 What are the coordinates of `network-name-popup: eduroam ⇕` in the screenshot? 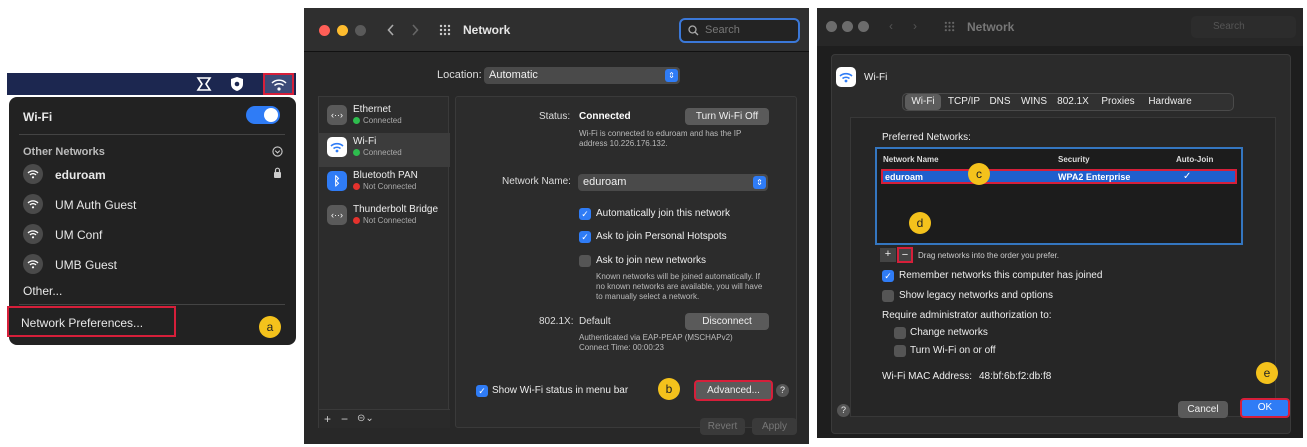 It's located at (673, 182).